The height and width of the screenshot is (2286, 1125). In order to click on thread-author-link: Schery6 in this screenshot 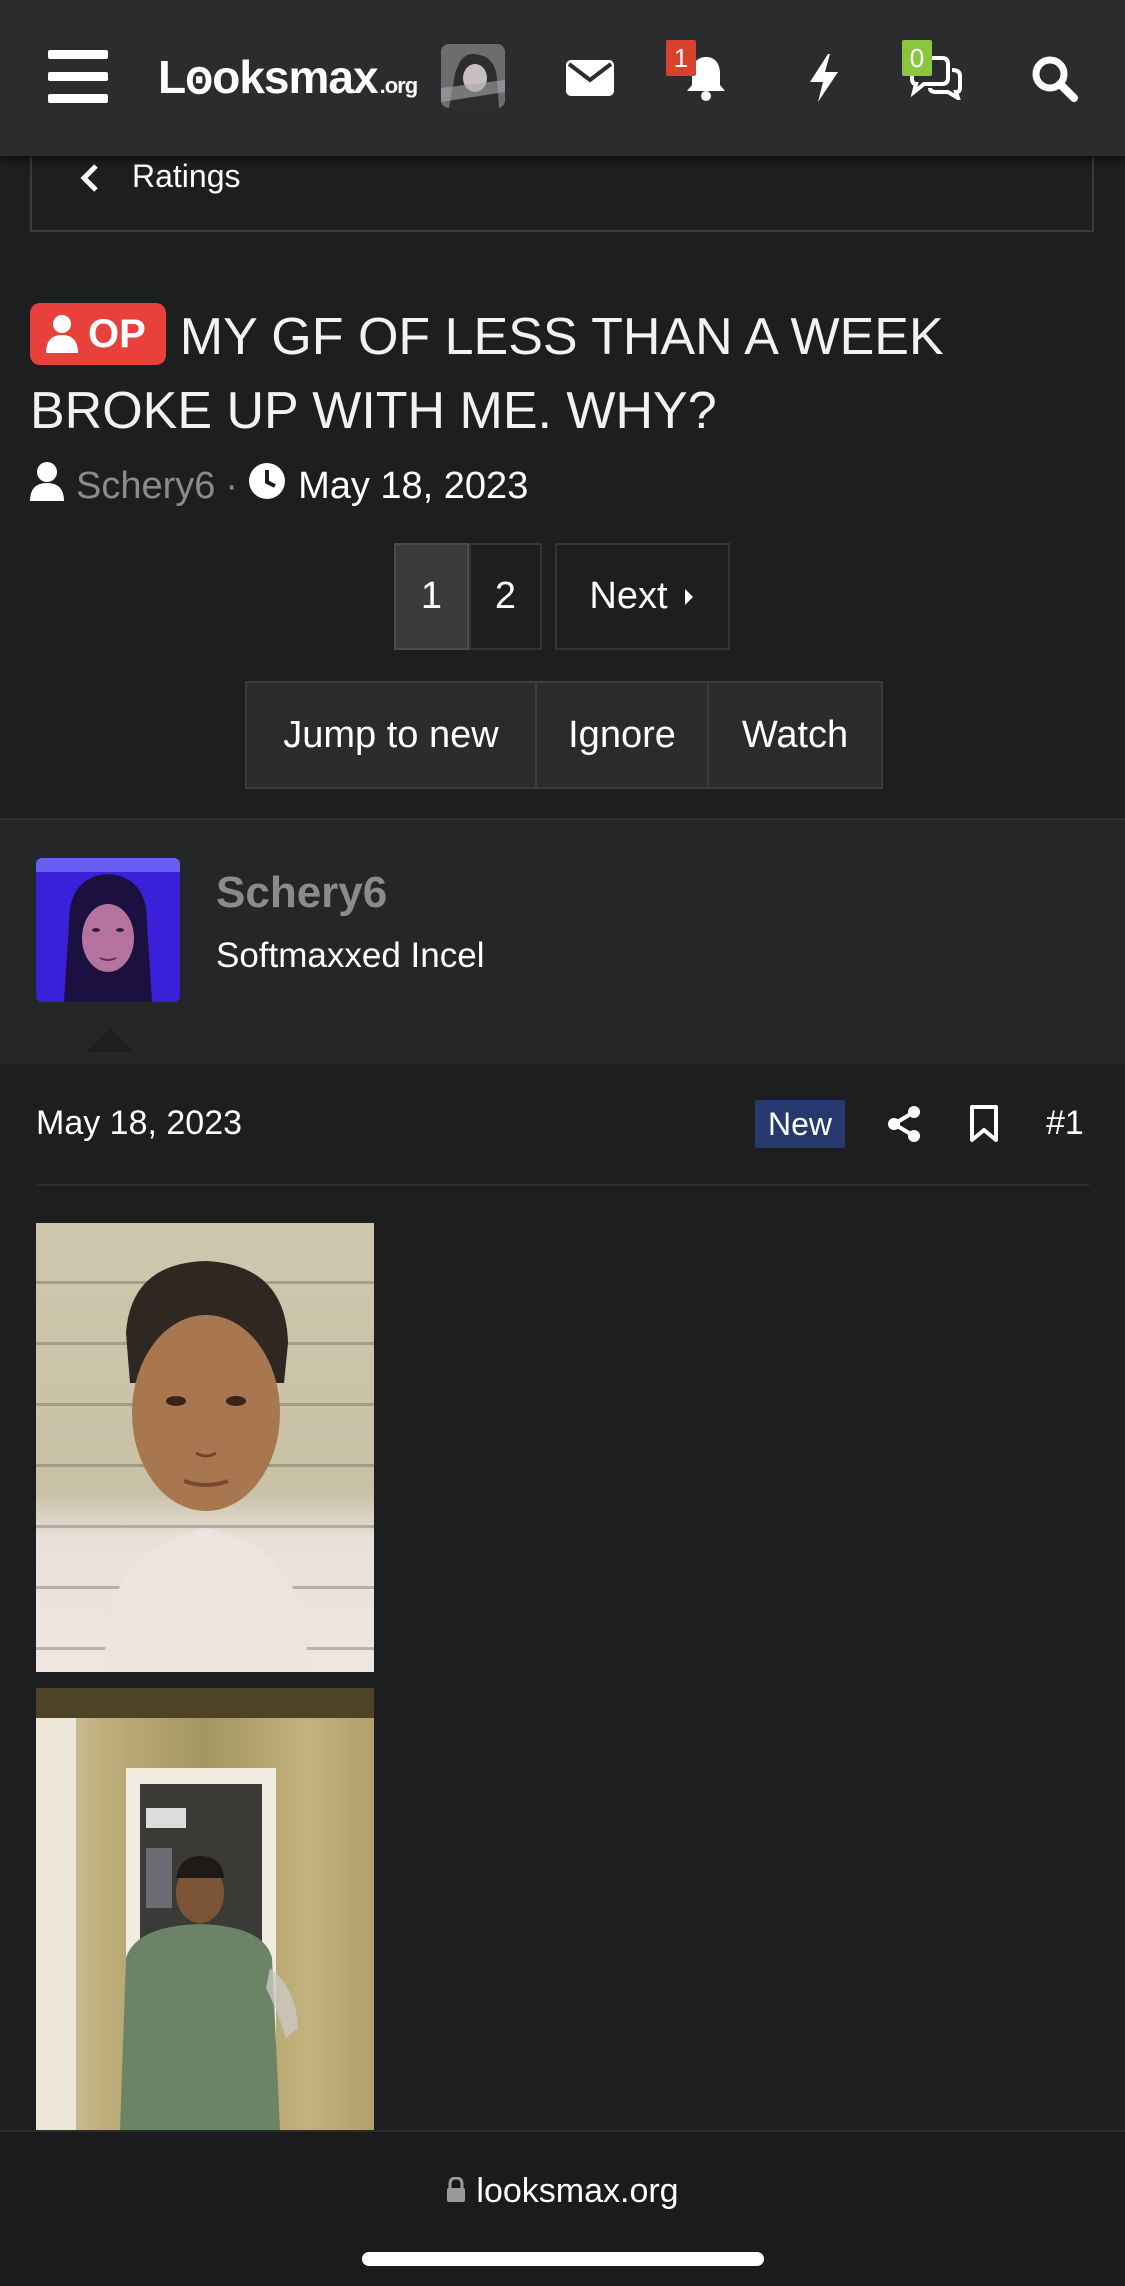, I will do `click(145, 486)`.